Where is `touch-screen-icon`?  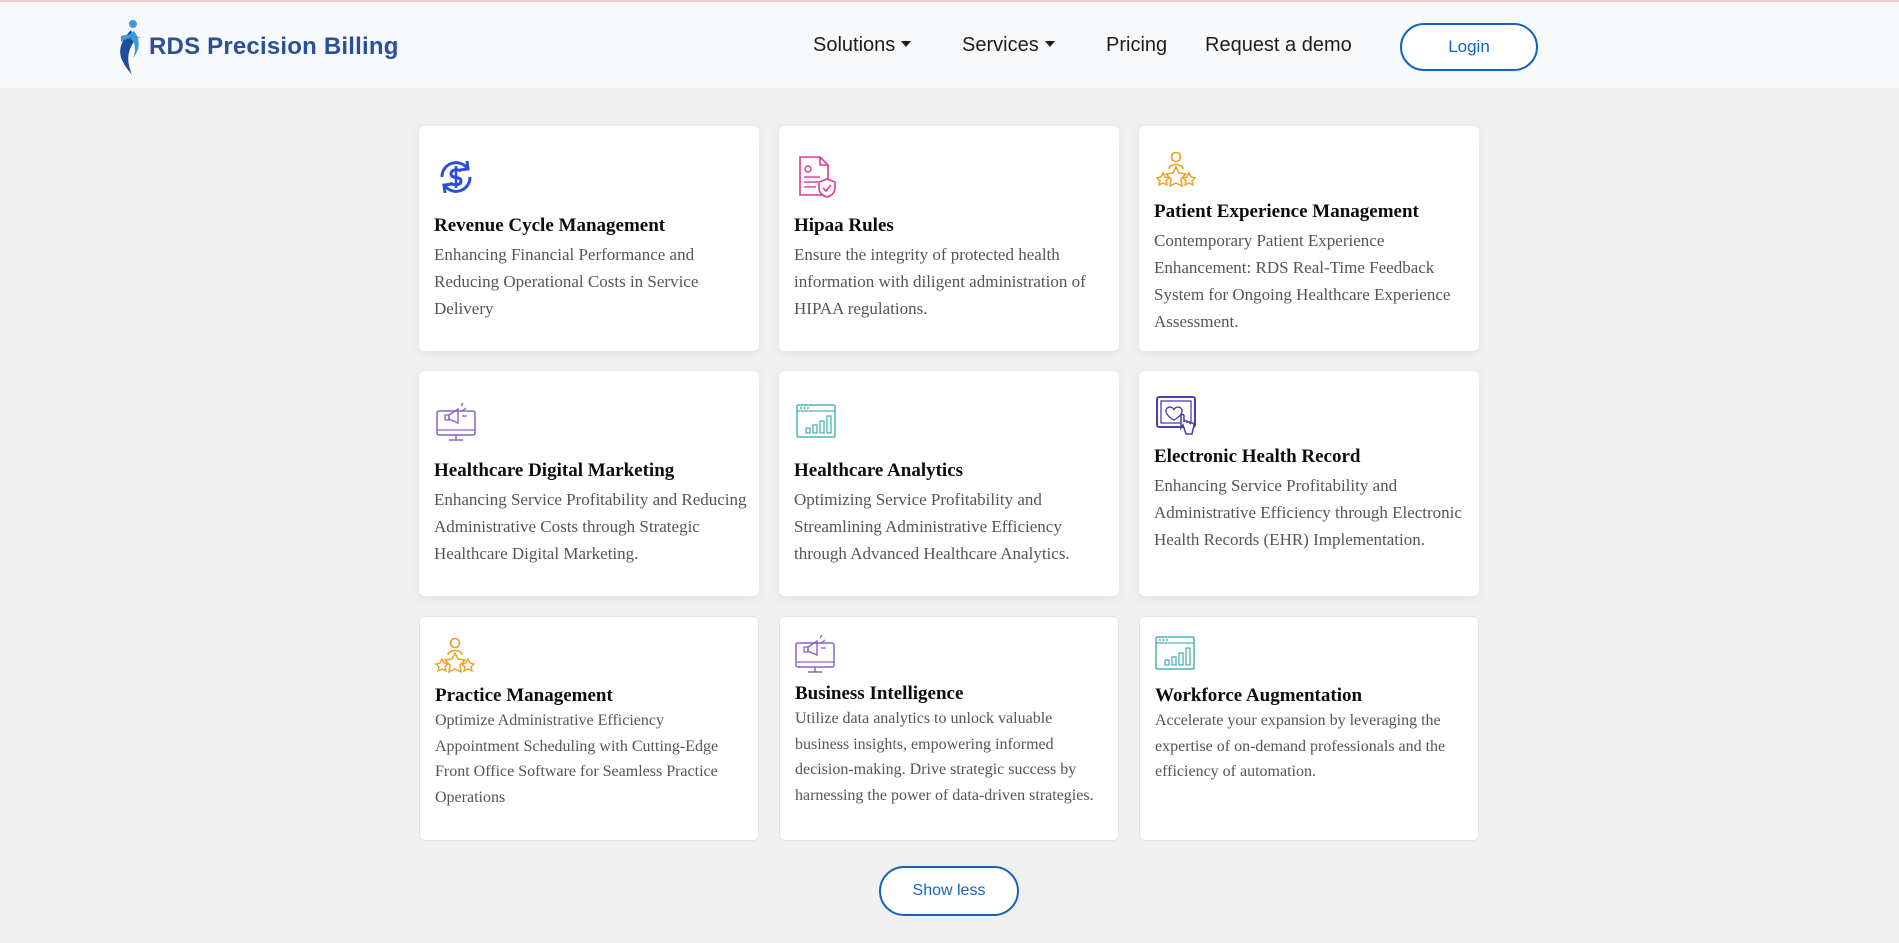 touch-screen-icon is located at coordinates (1176, 415).